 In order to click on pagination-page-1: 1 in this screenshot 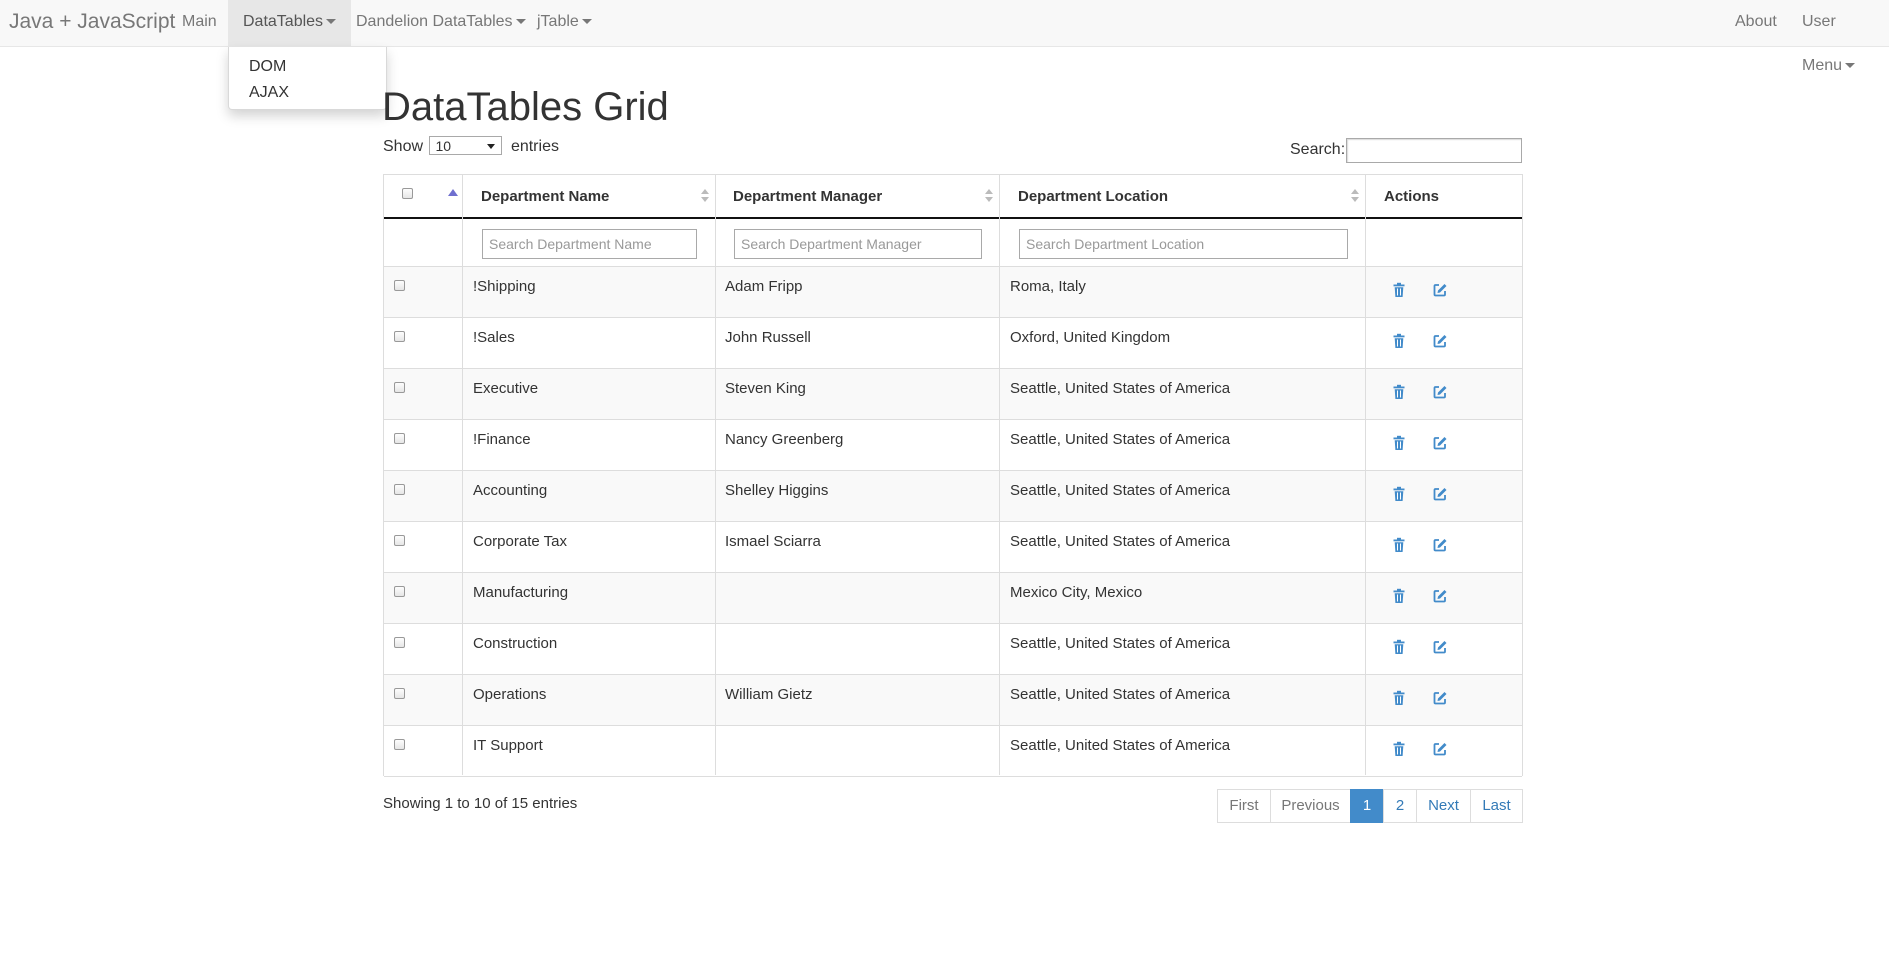, I will do `click(1367, 806)`.